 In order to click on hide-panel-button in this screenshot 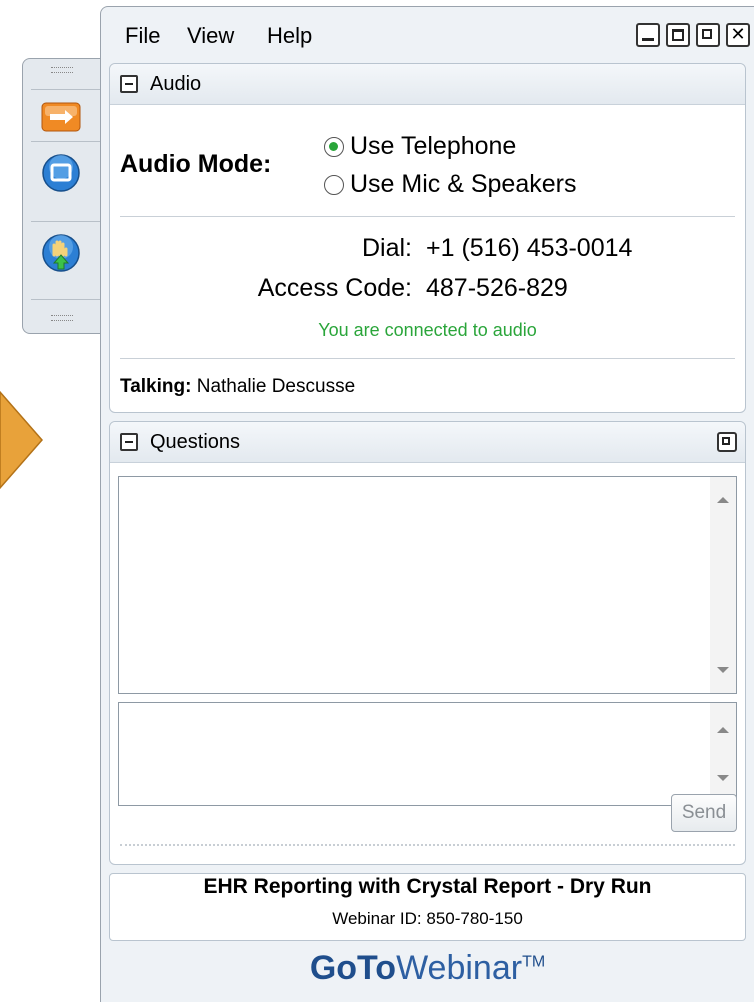, I will do `click(61, 117)`.